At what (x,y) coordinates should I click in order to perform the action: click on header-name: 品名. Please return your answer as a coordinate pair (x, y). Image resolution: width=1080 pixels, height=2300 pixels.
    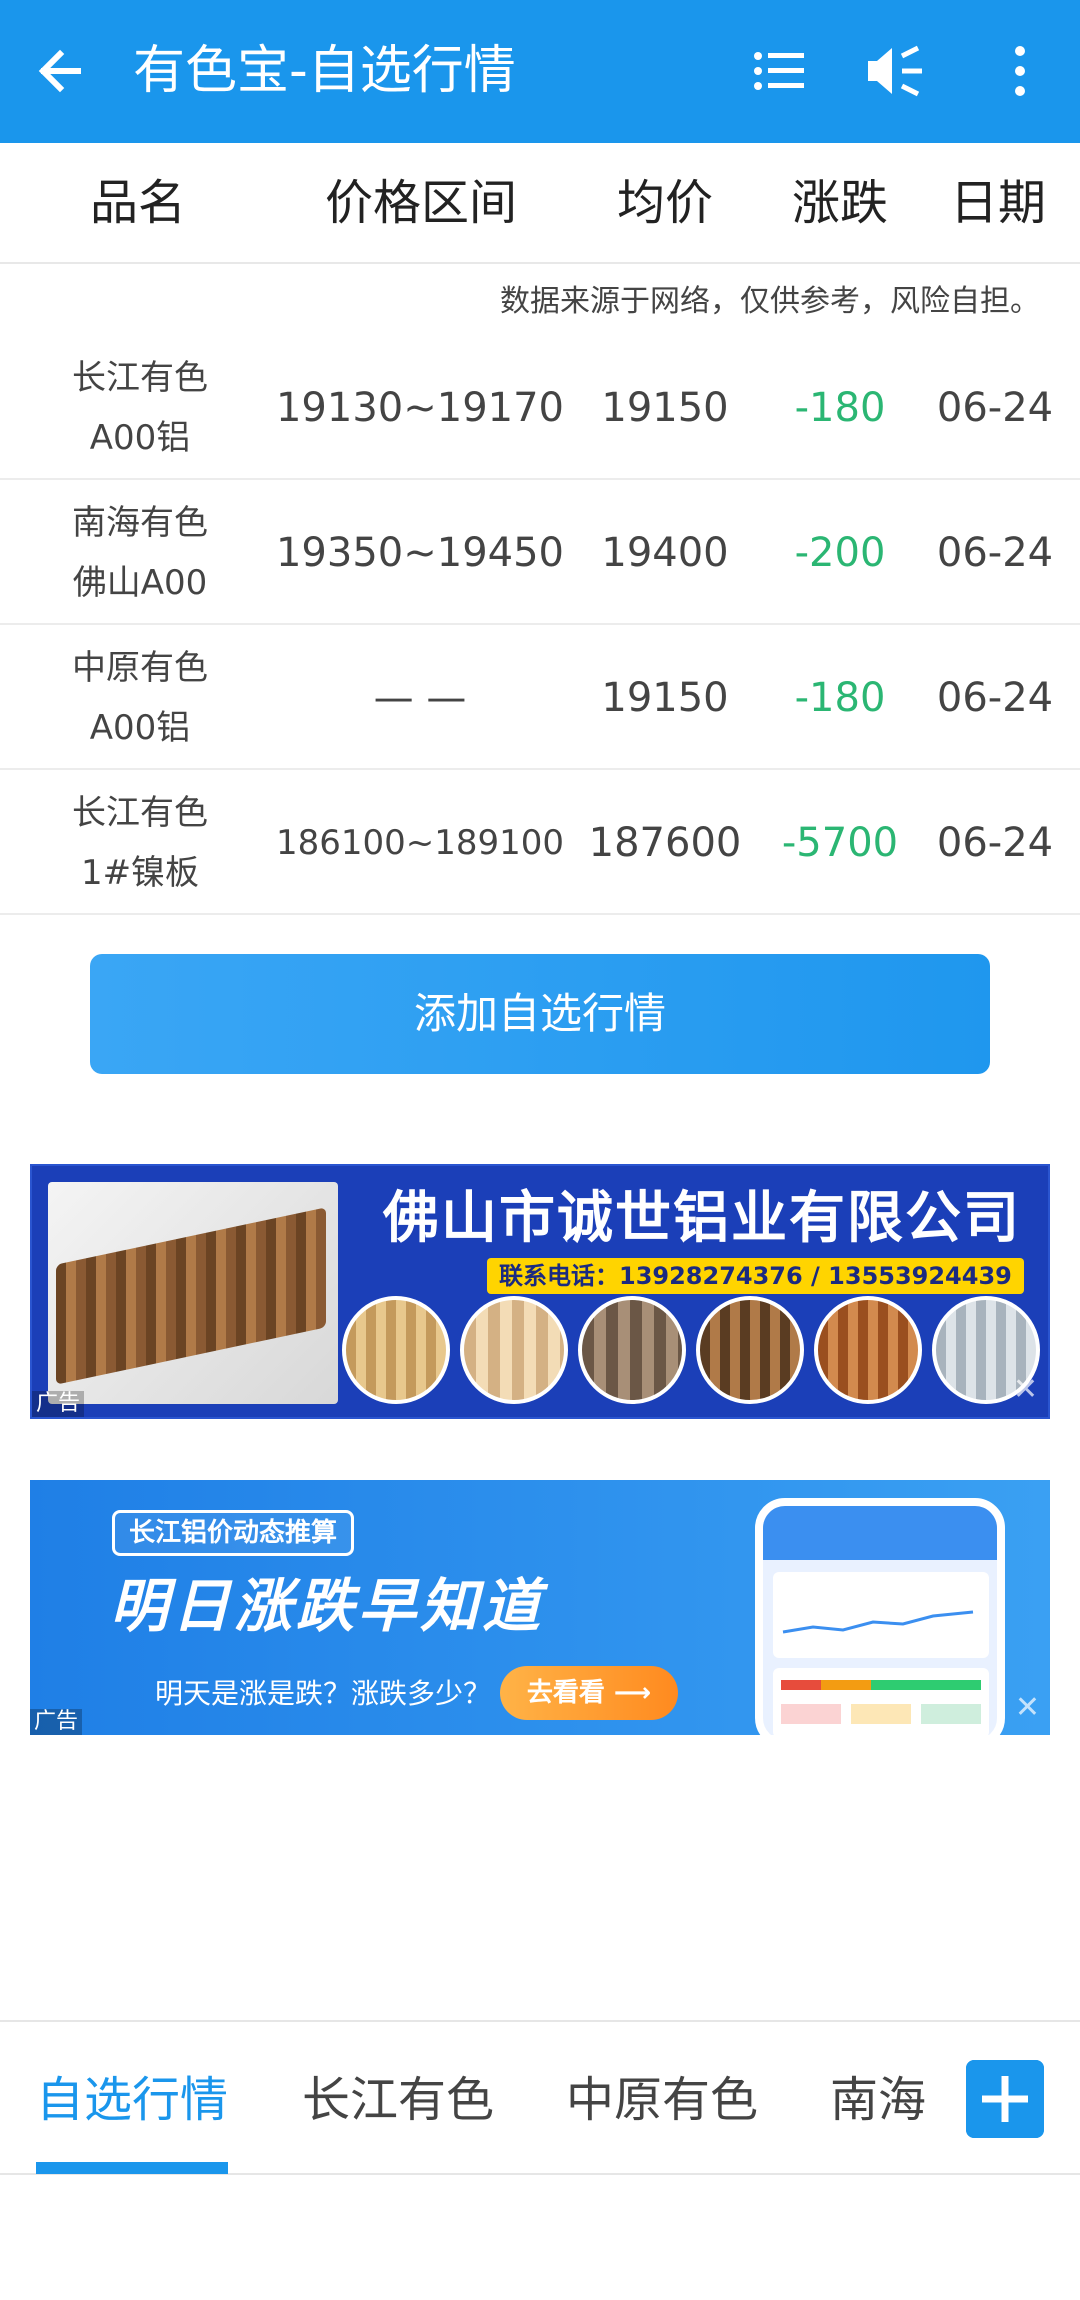
    Looking at the image, I should click on (138, 203).